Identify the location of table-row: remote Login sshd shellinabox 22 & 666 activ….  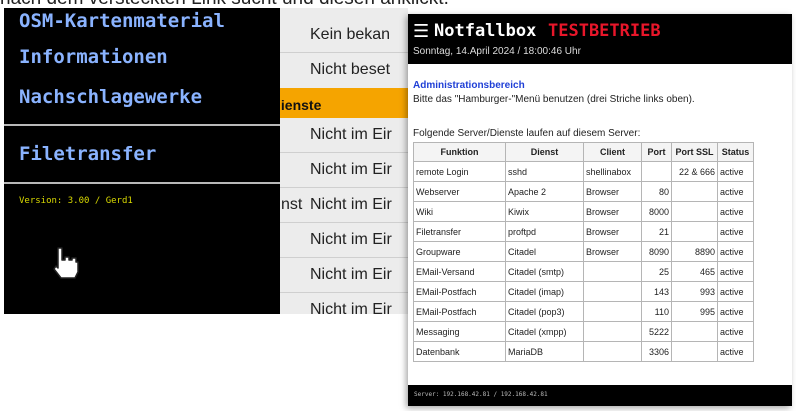
(583, 171).